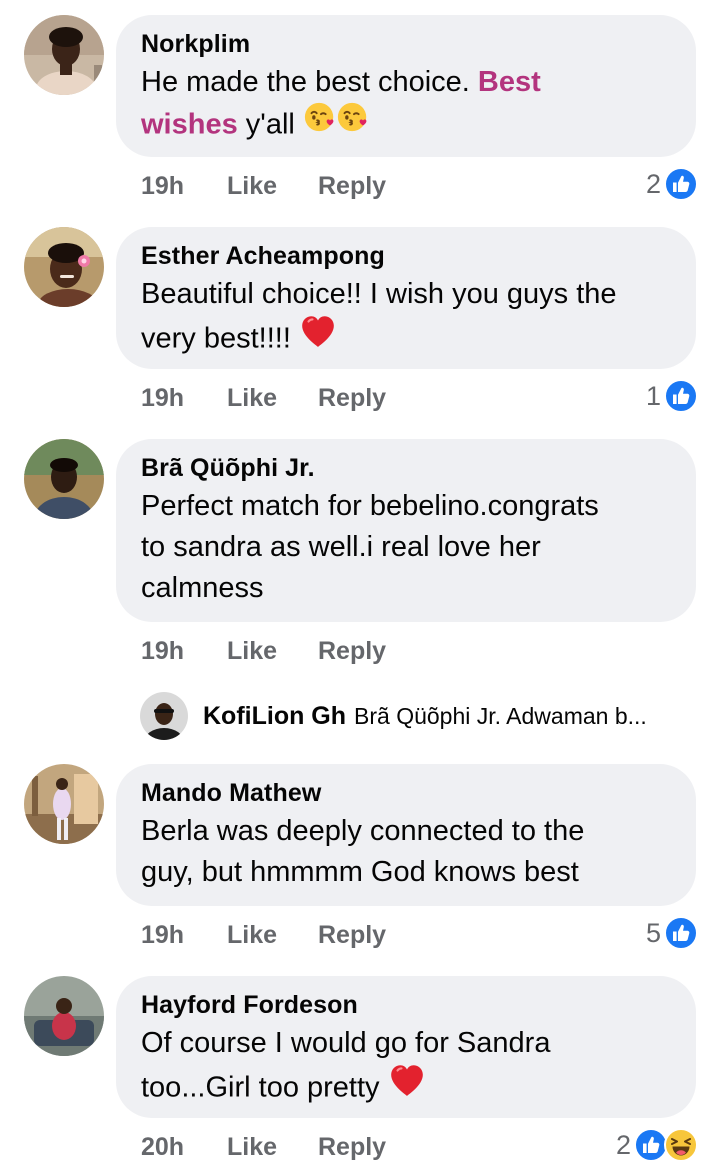 This screenshot has height=1166, width=720. What do you see at coordinates (189, 125) in the screenshot?
I see `highlight-link: wishes` at bounding box center [189, 125].